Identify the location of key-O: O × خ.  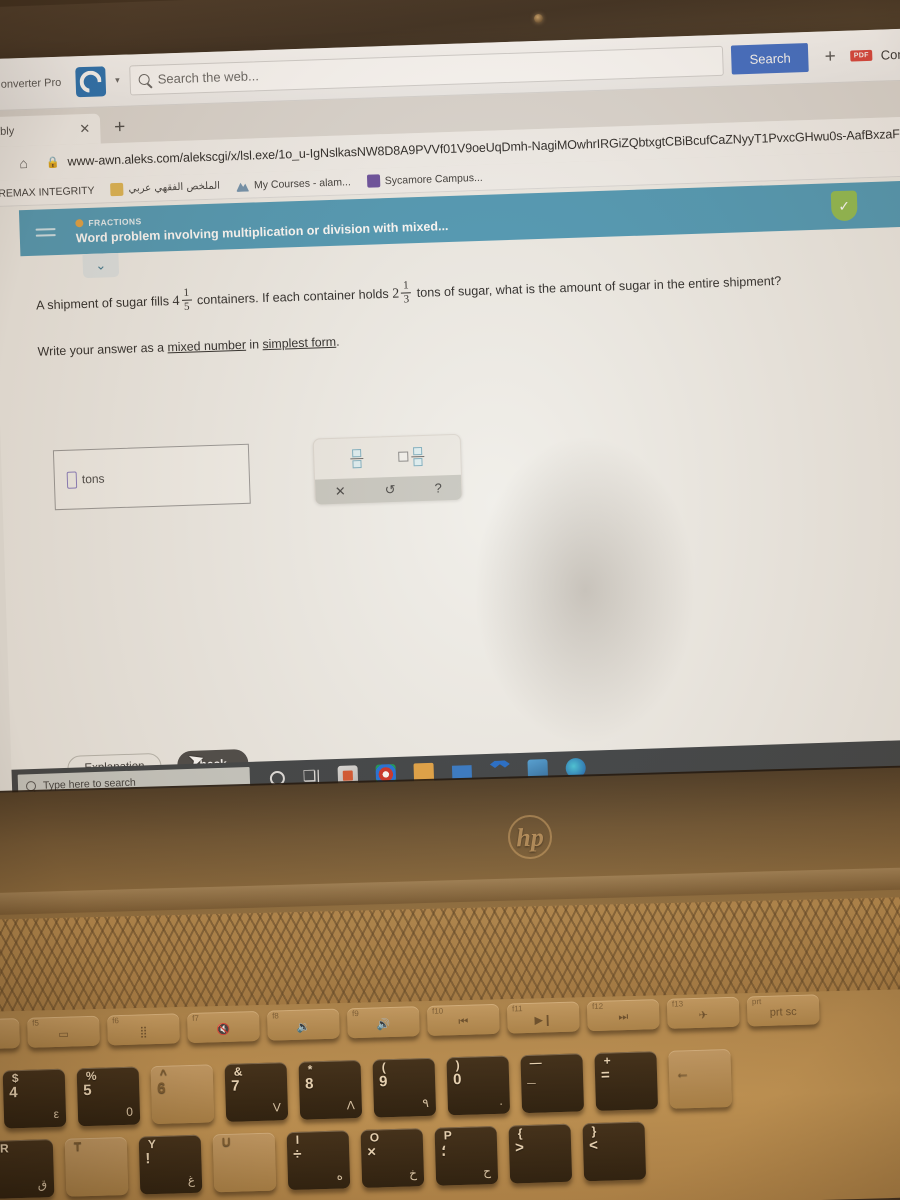
(392, 1158).